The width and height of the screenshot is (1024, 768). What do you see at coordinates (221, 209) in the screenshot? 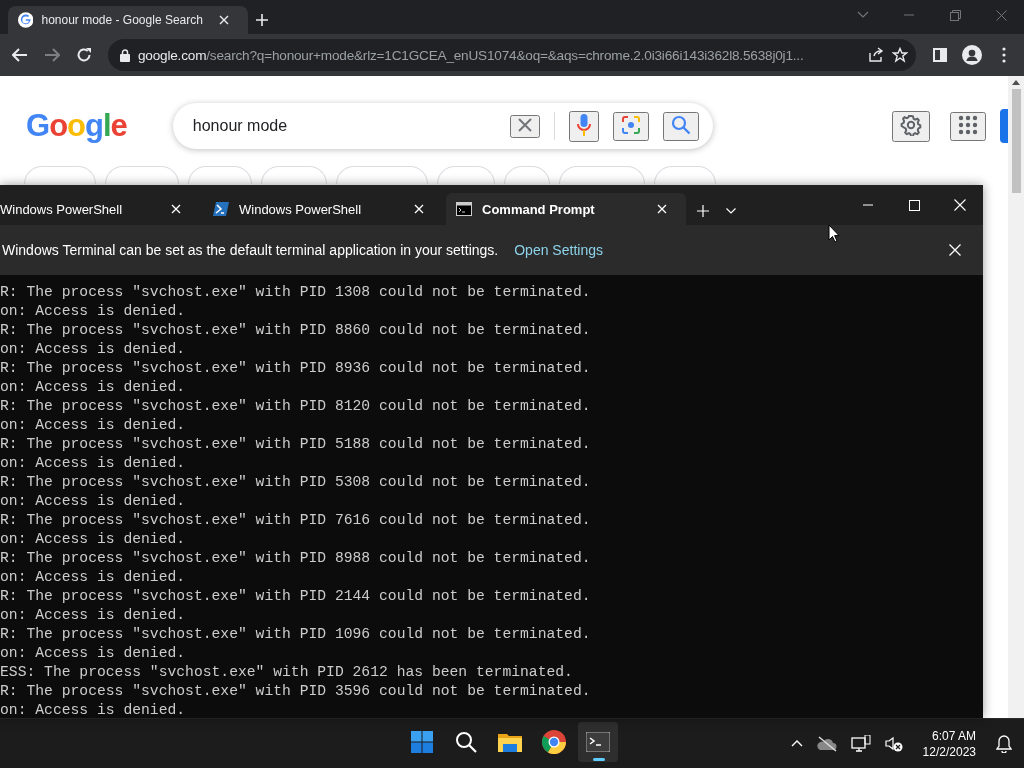
I see `powershell-icon` at bounding box center [221, 209].